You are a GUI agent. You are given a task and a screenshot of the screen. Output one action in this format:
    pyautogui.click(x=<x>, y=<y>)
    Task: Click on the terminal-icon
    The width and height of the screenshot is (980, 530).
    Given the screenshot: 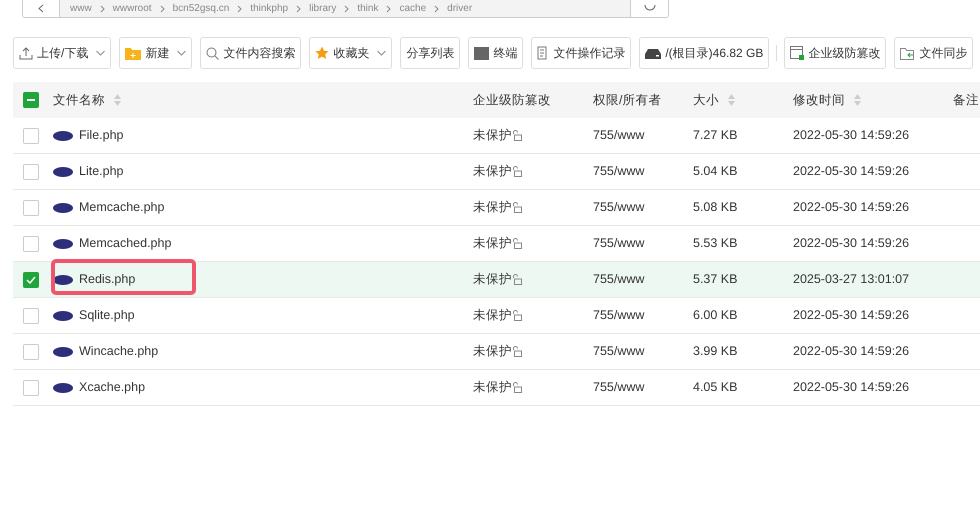 What is the action you would take?
    pyautogui.click(x=482, y=53)
    